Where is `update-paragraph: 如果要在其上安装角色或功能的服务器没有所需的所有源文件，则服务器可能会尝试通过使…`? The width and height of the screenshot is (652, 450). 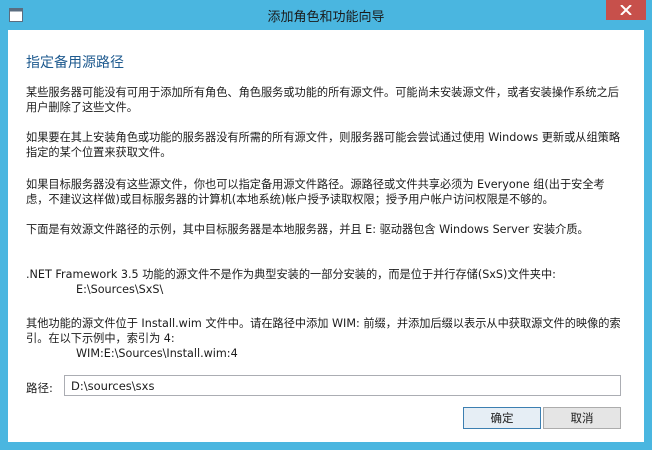 update-paragraph: 如果要在其上安装角色或功能的服务器没有所需的所有源文件，则服务器可能会尝试通过使… is located at coordinates (323, 145).